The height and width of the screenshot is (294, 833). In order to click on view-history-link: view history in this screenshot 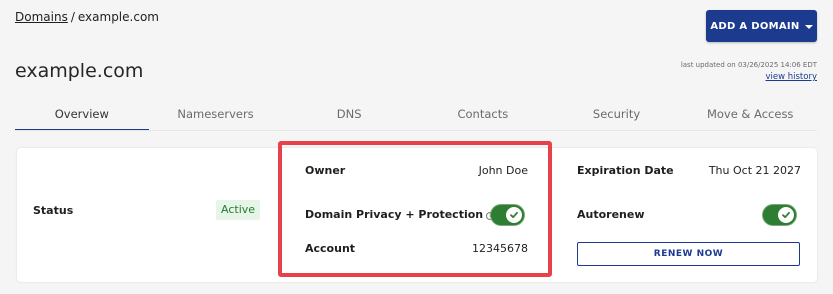, I will do `click(749, 77)`.